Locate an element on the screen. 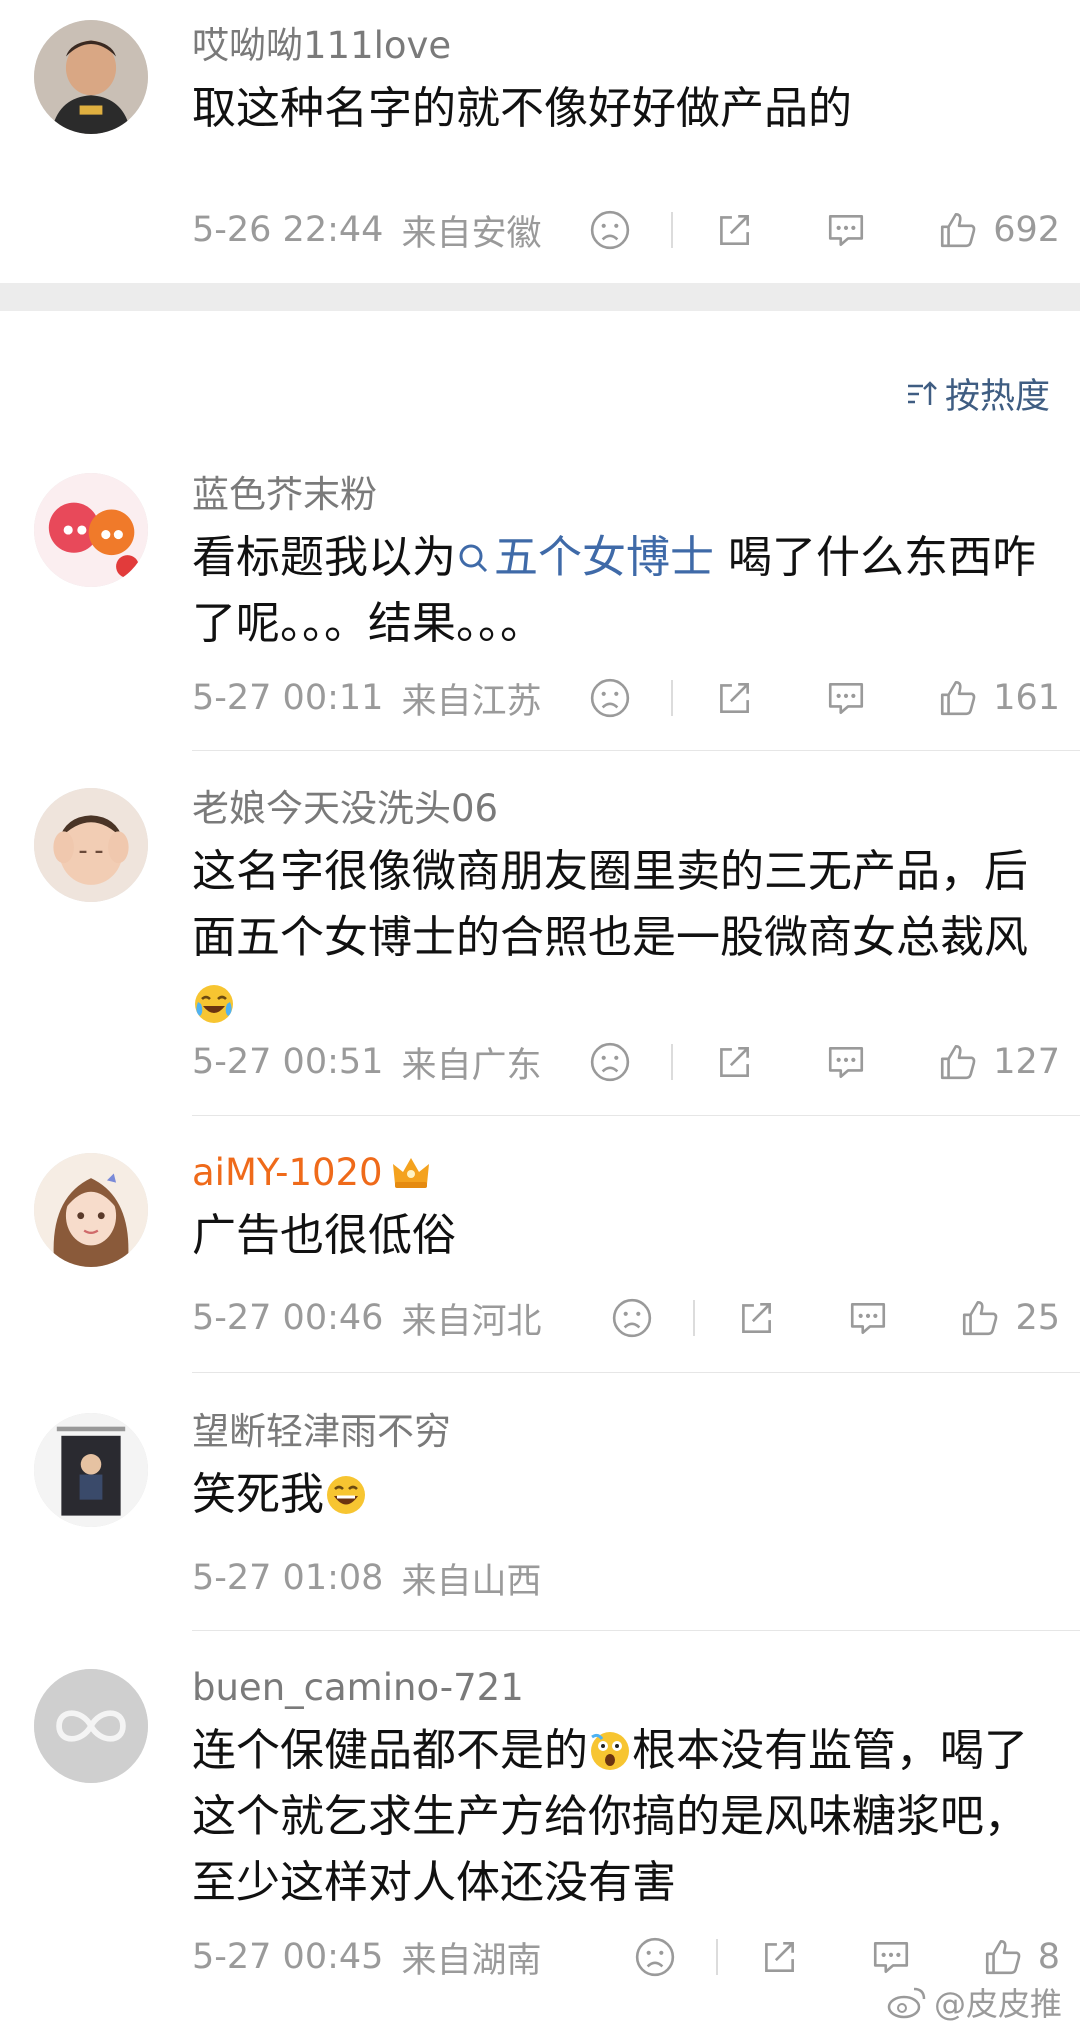 The image size is (1080, 2033). like-count: 8 is located at coordinates (1048, 1957).